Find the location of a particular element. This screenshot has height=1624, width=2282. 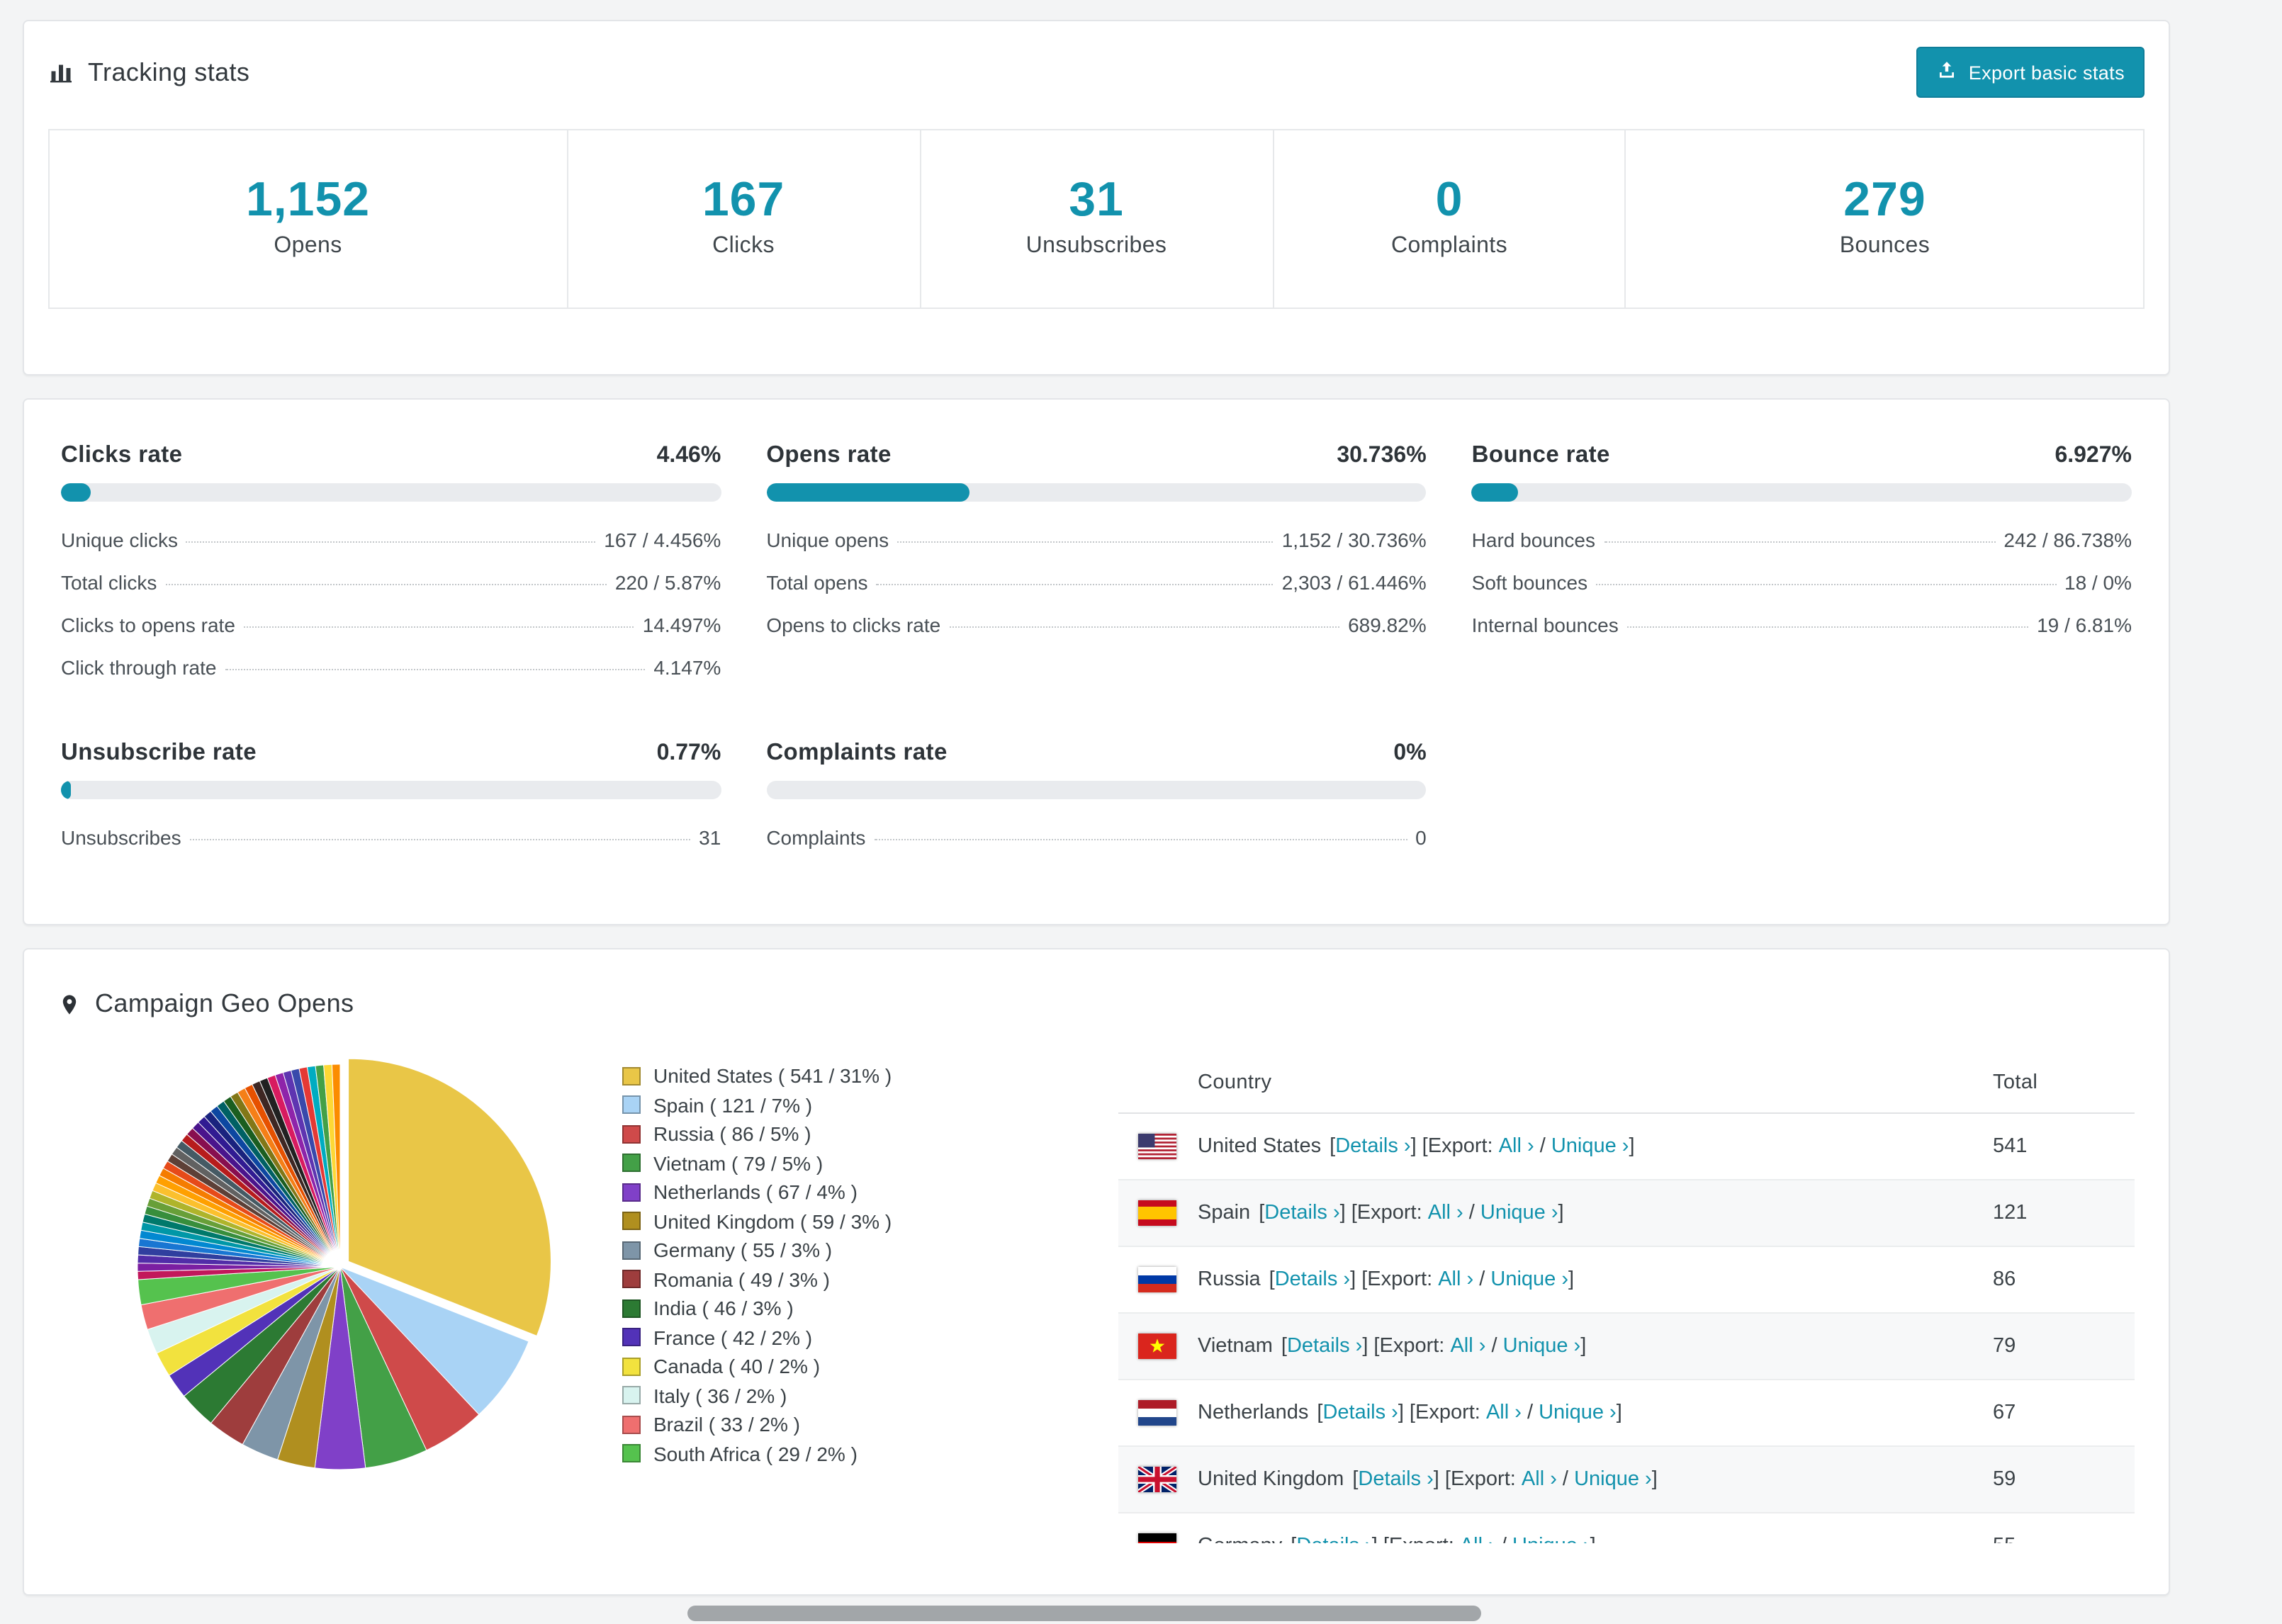

summary-stat-clicks: 167 Clicks is located at coordinates (744, 219).